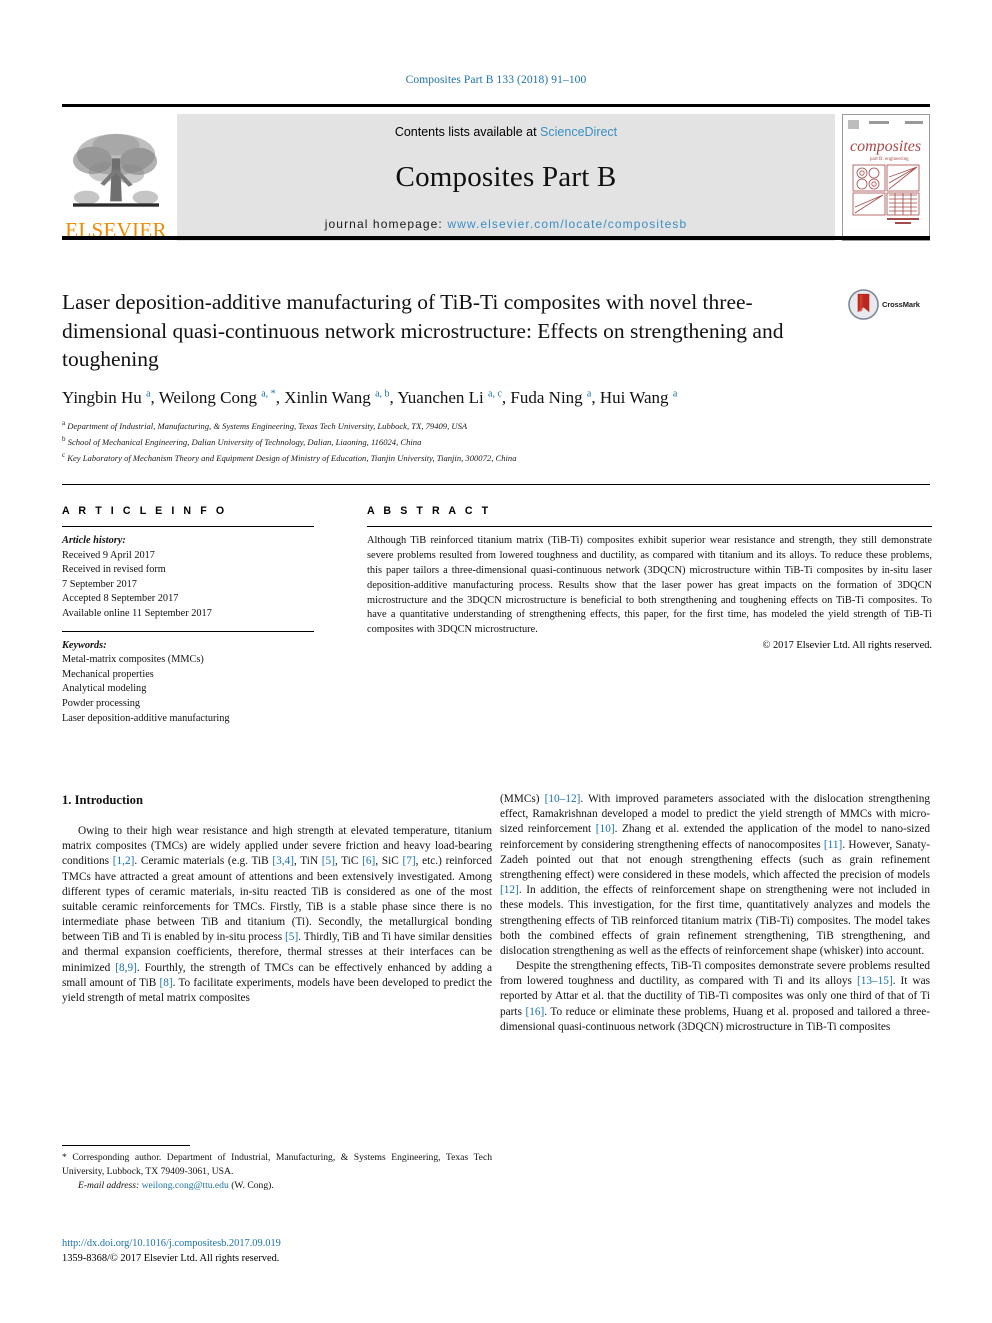 This screenshot has height=1323, width=992. Describe the element at coordinates (133, 660) in the screenshot. I see `keyword-item: Metal-matrix composites (MMCs)` at that location.